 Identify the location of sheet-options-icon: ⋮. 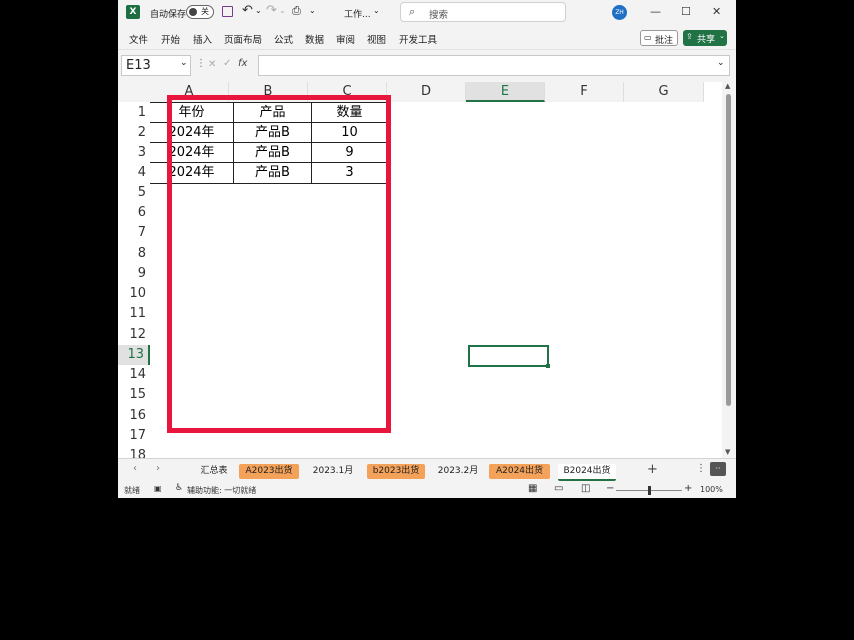
(701, 468).